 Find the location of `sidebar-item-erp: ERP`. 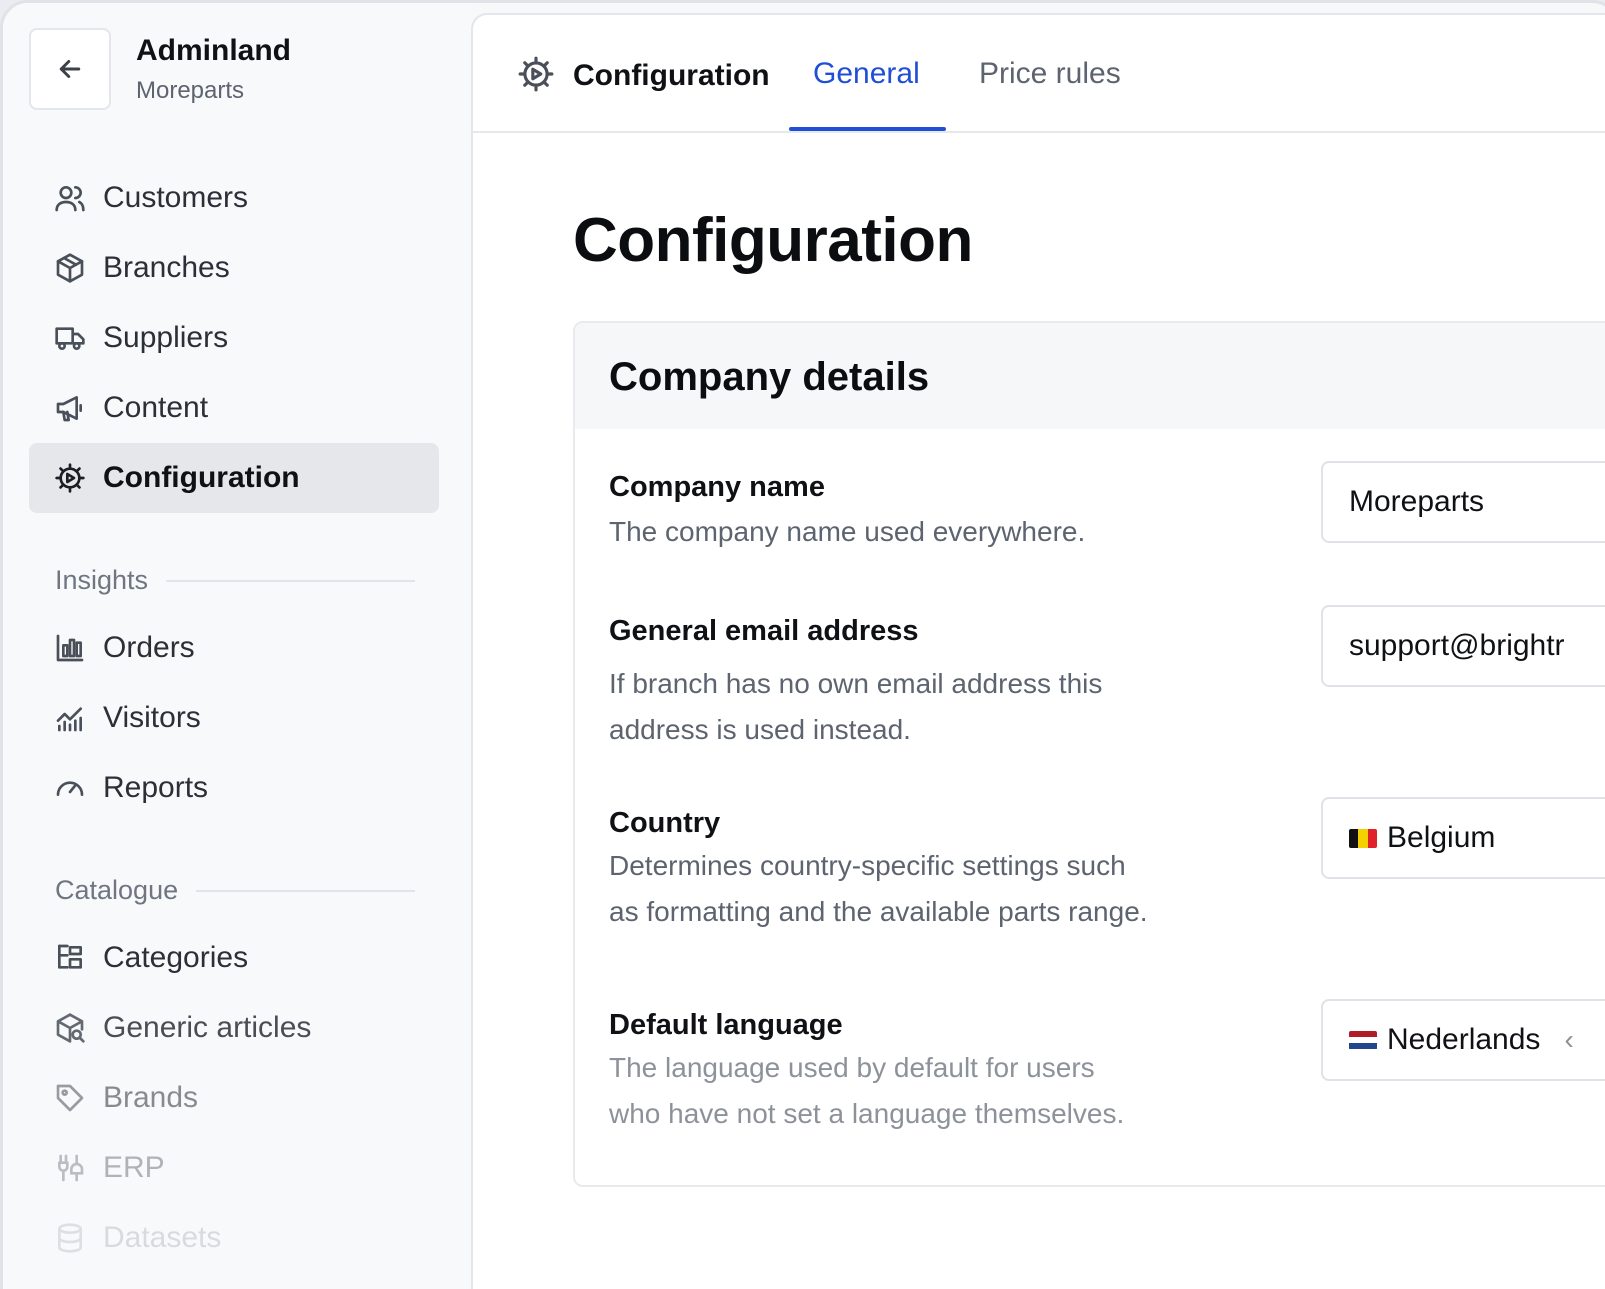

sidebar-item-erp: ERP is located at coordinates (234, 1168).